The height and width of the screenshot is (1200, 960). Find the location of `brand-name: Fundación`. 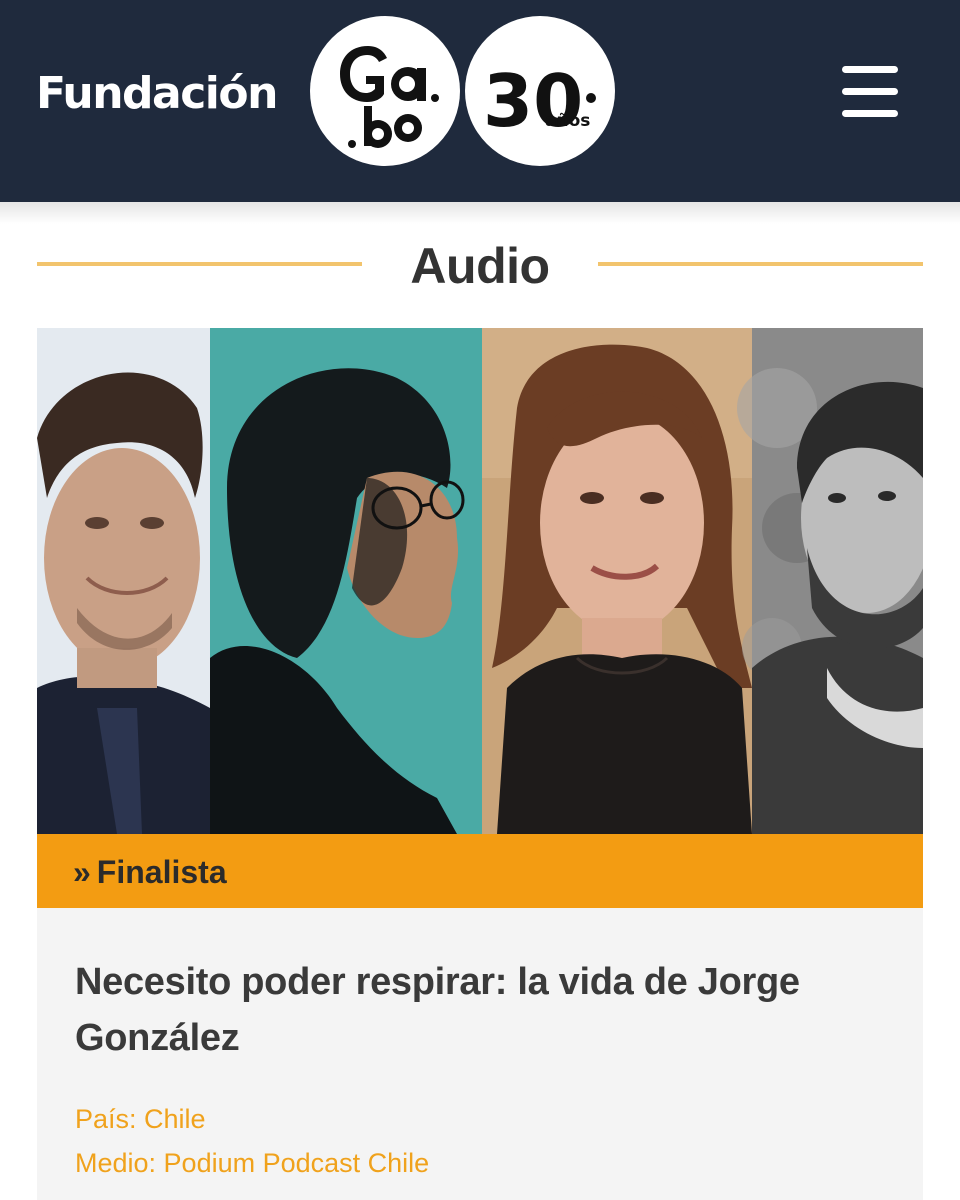

brand-name: Fundación is located at coordinates (157, 94).